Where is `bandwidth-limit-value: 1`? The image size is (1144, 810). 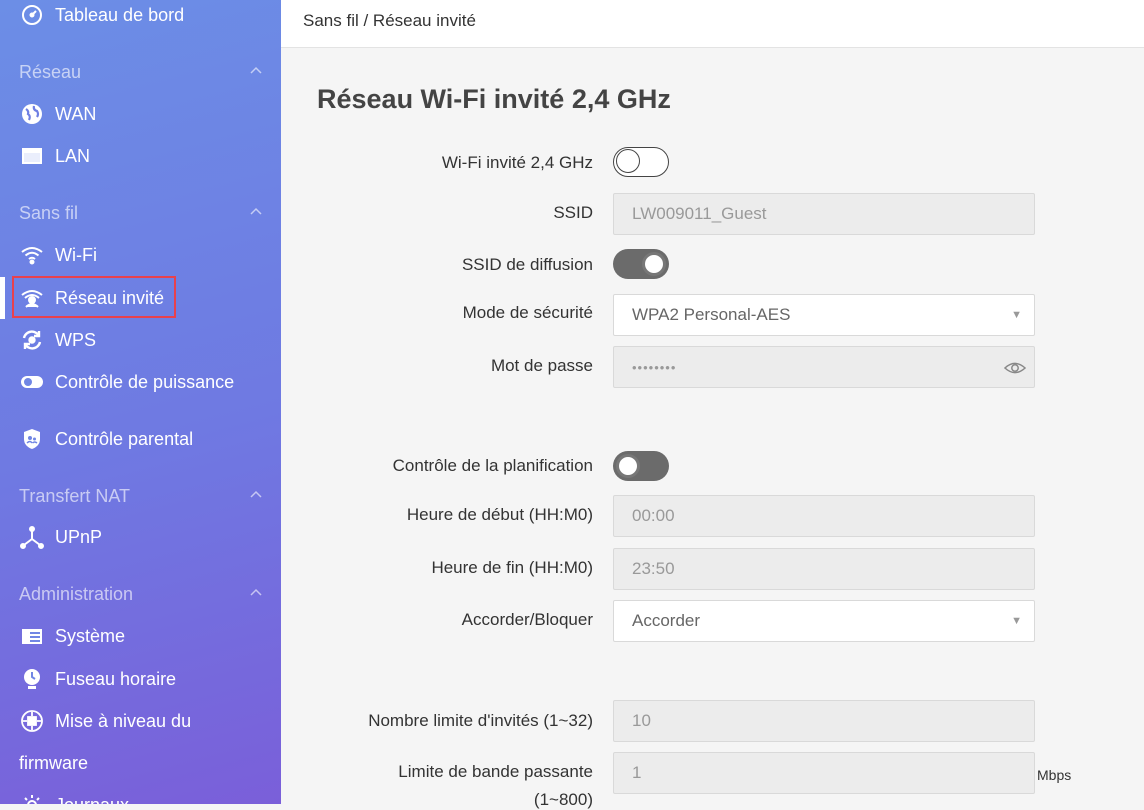 bandwidth-limit-value: 1 is located at coordinates (637, 772).